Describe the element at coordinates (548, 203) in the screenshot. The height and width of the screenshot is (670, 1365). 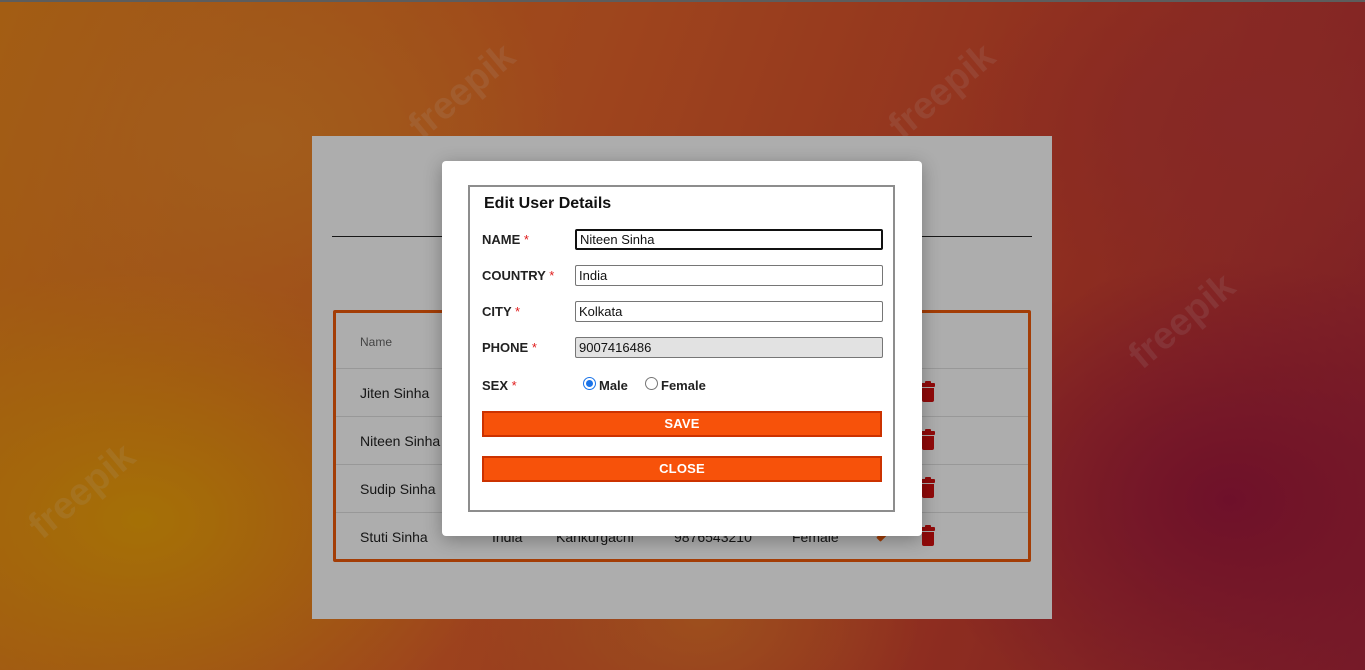
I see `modal-title: Edit User Details` at that location.